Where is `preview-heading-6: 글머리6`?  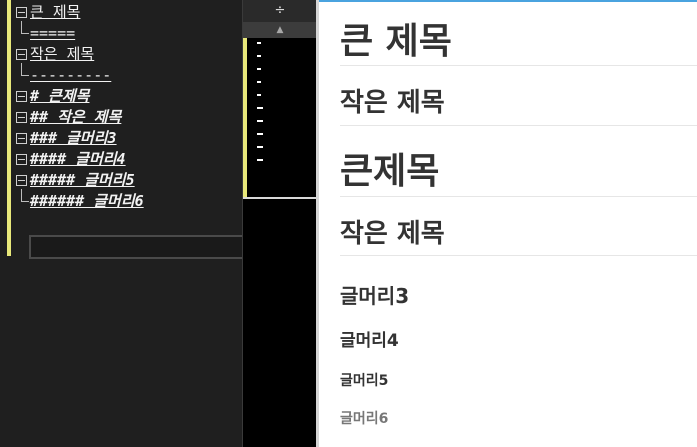
preview-heading-6: 글머리6 is located at coordinates (364, 419).